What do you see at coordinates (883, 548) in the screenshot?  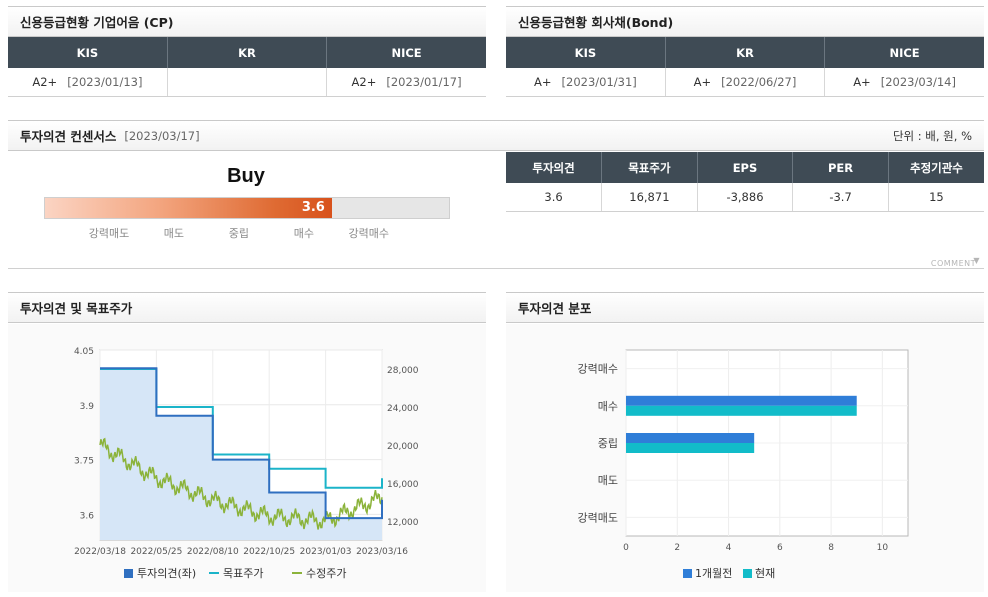 I see `x-tick-label: 10` at bounding box center [883, 548].